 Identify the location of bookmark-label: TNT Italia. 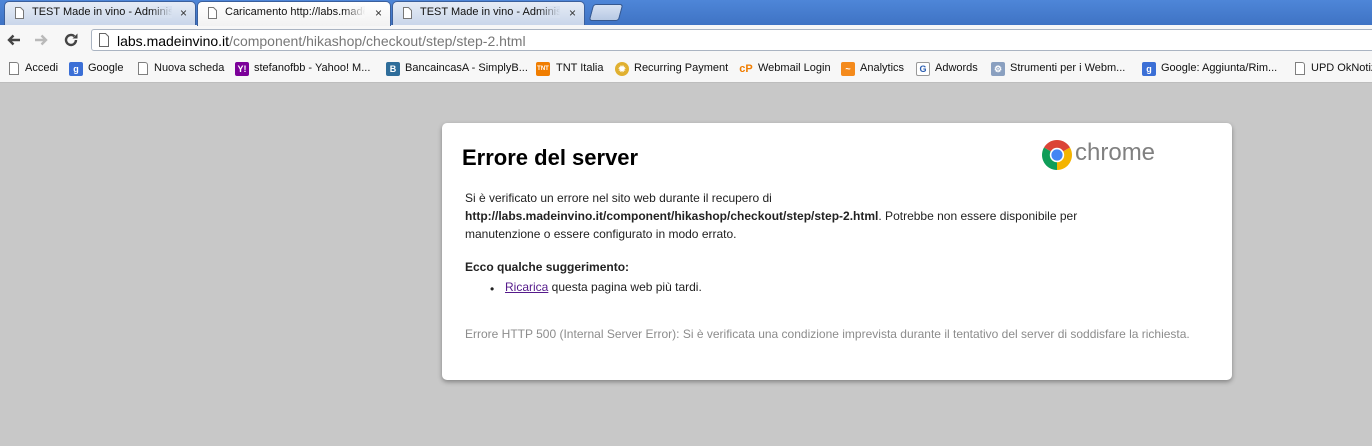
(580, 68).